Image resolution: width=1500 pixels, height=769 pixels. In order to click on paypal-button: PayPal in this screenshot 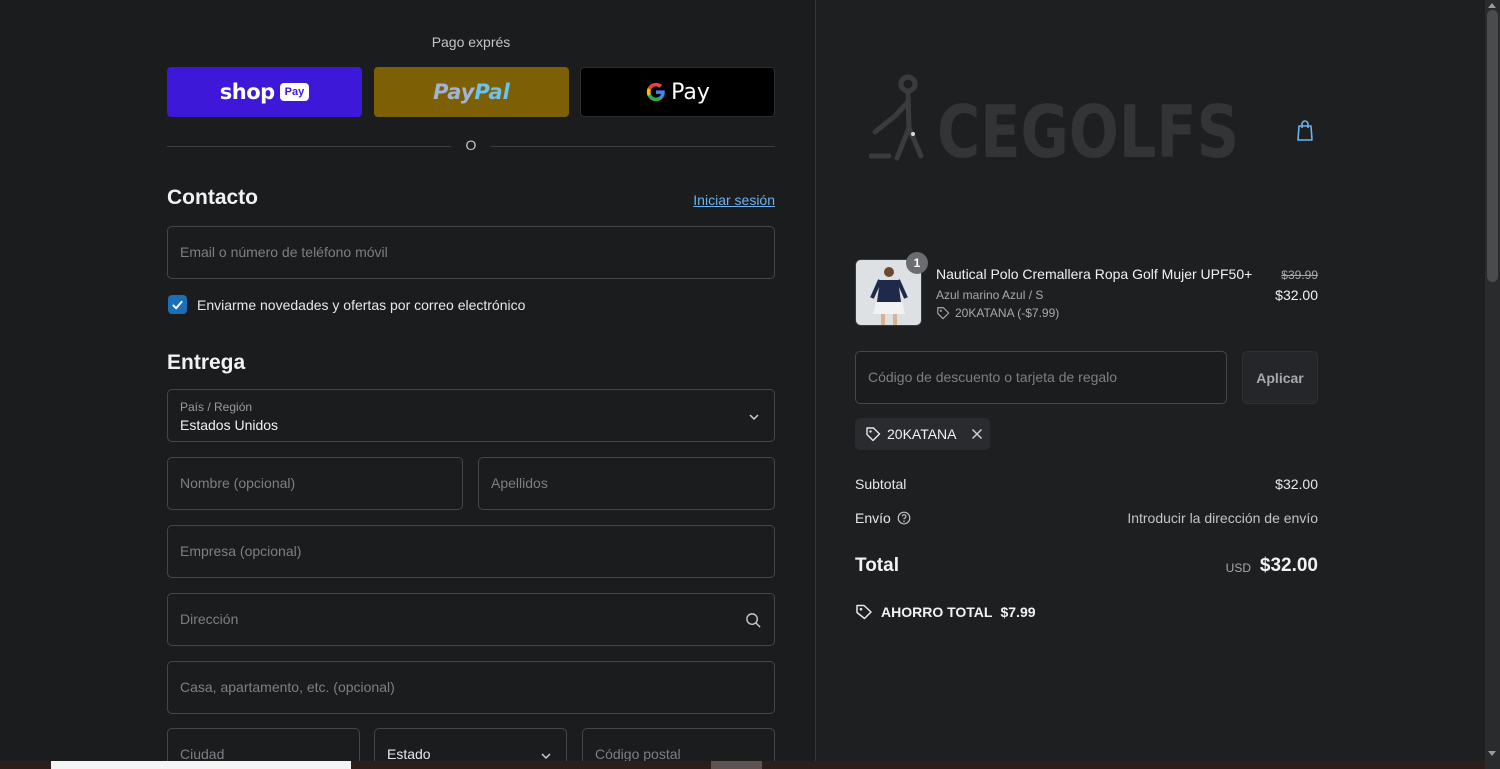, I will do `click(471, 92)`.